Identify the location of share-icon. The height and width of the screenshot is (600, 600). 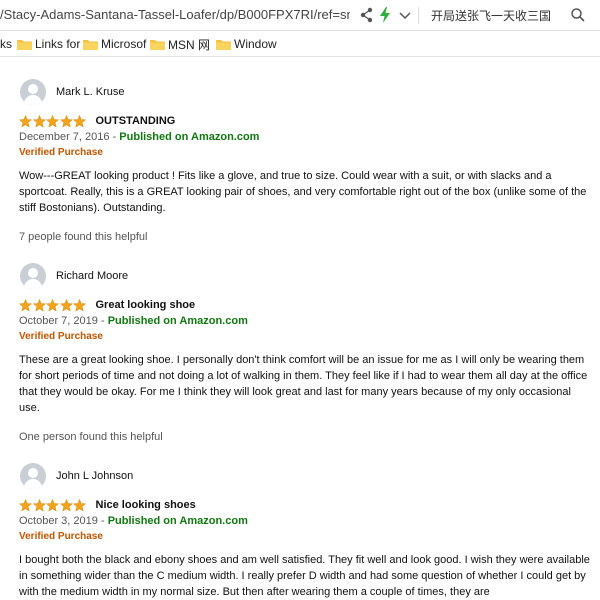
(367, 15).